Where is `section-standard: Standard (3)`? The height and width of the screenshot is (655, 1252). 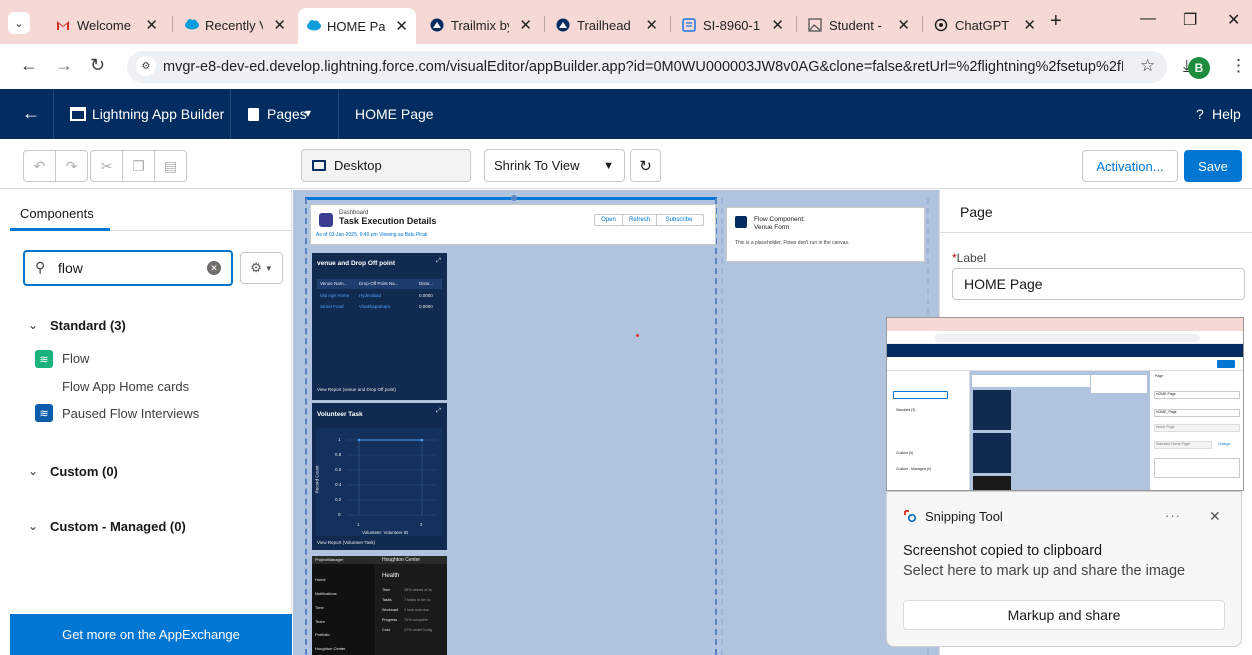 section-standard: Standard (3) is located at coordinates (88, 325).